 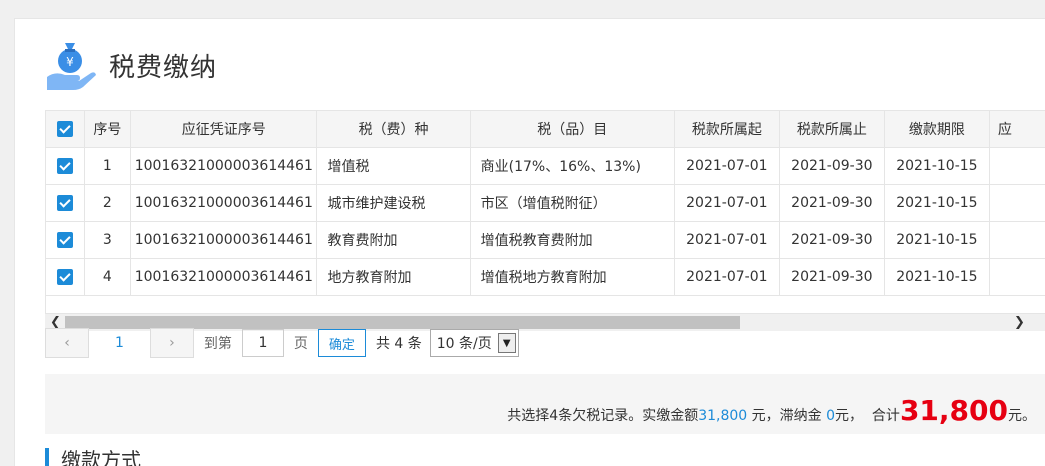 What do you see at coordinates (47, 457) in the screenshot?
I see `section-accent-bar` at bounding box center [47, 457].